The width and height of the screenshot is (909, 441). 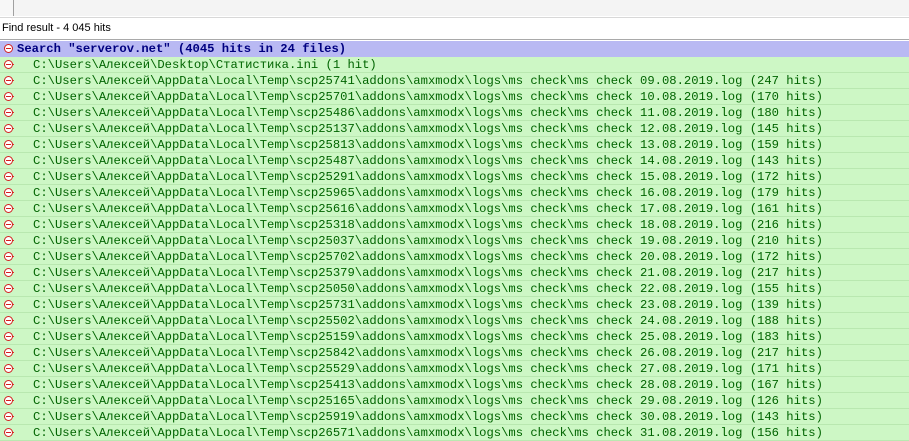 What do you see at coordinates (56, 28) in the screenshot?
I see `panel-title: Find result - 4 045 hits` at bounding box center [56, 28].